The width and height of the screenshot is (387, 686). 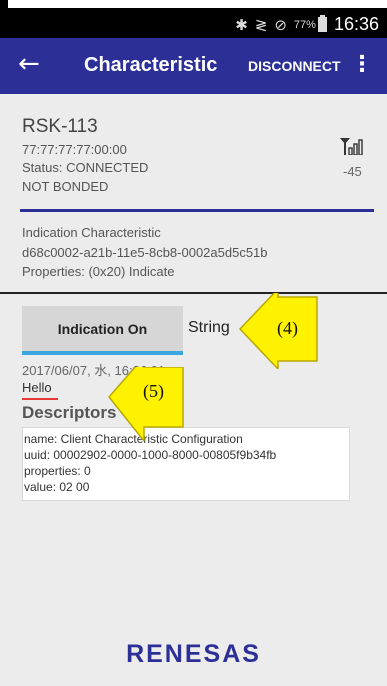 What do you see at coordinates (98, 271) in the screenshot?
I see `characteristic-properties: Properties: (0x20) Indicate` at bounding box center [98, 271].